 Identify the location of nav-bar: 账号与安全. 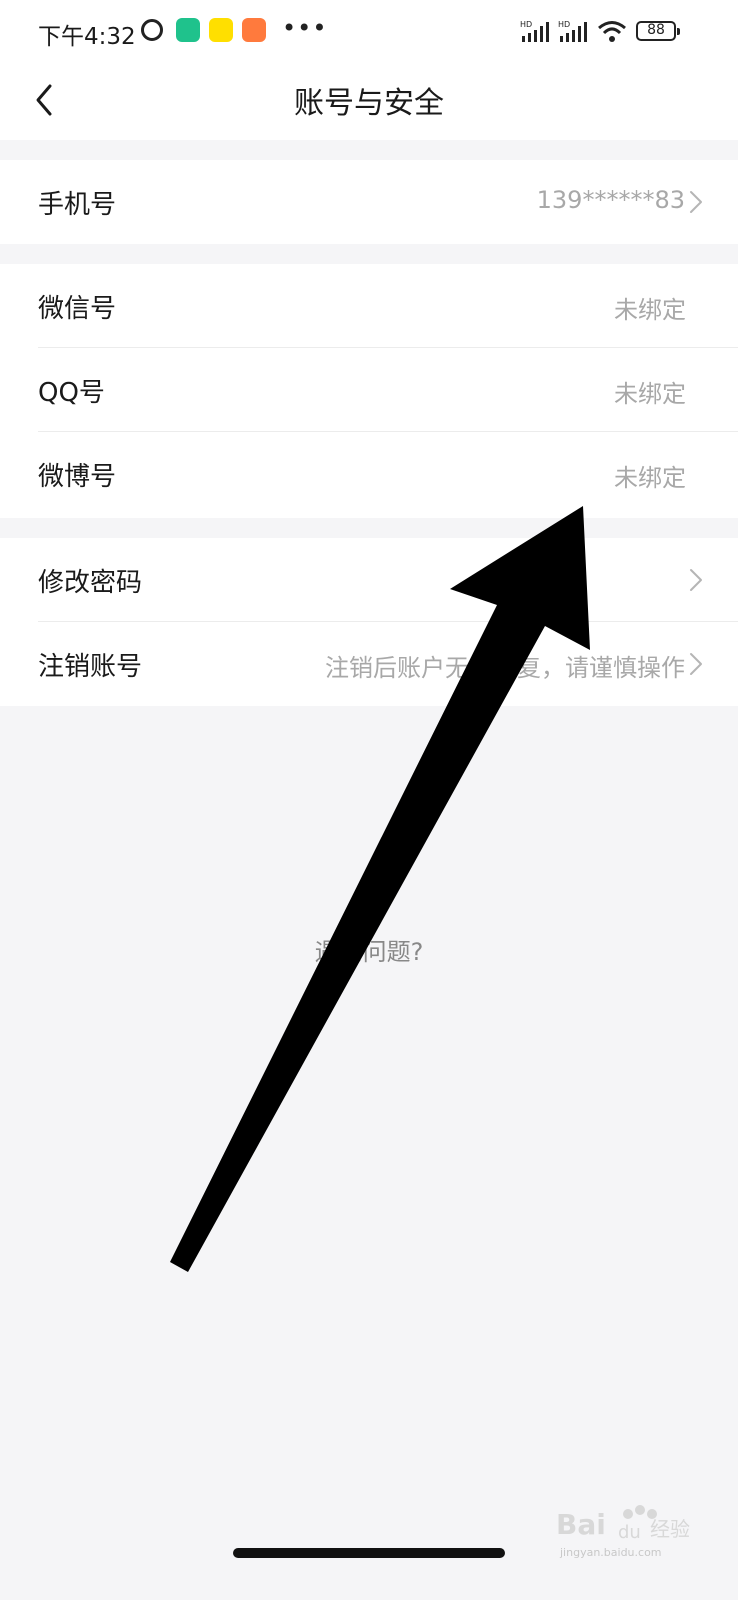
(369, 102).